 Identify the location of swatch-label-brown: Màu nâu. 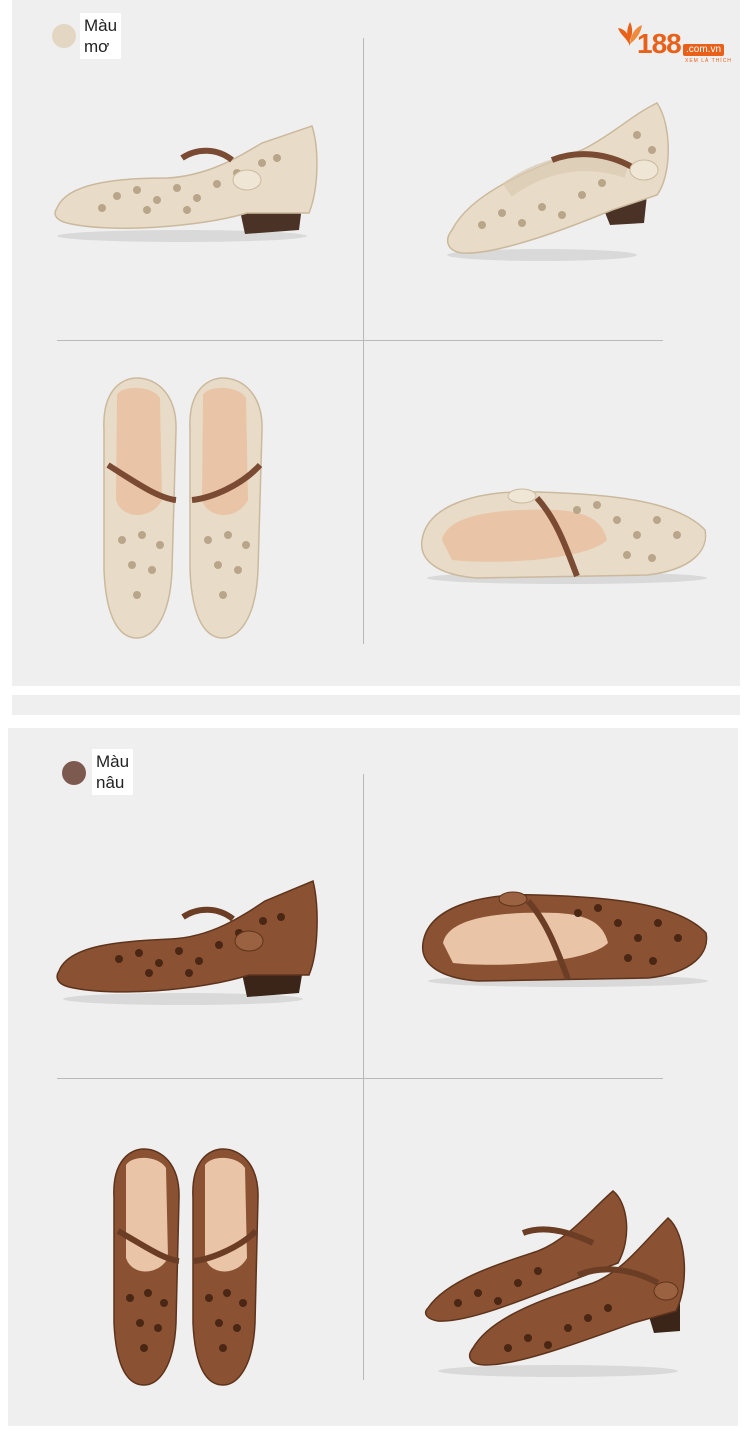
(113, 772).